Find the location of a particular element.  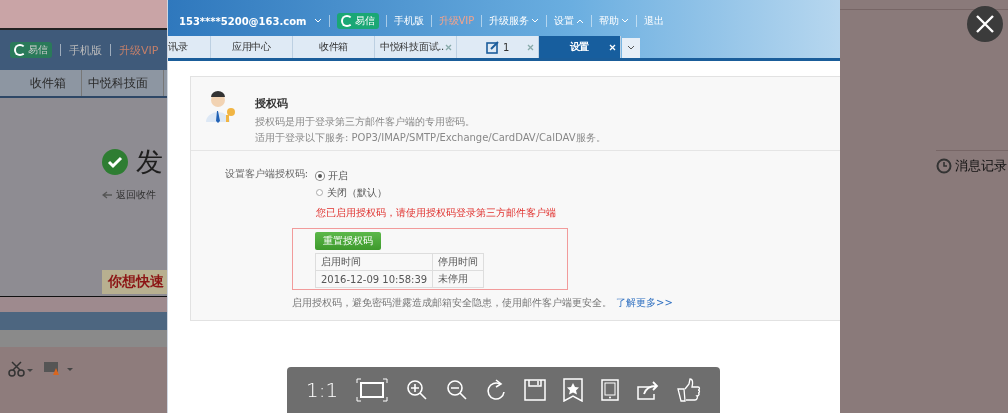

setting-label: 设置客户端授权码: is located at coordinates (266, 174).